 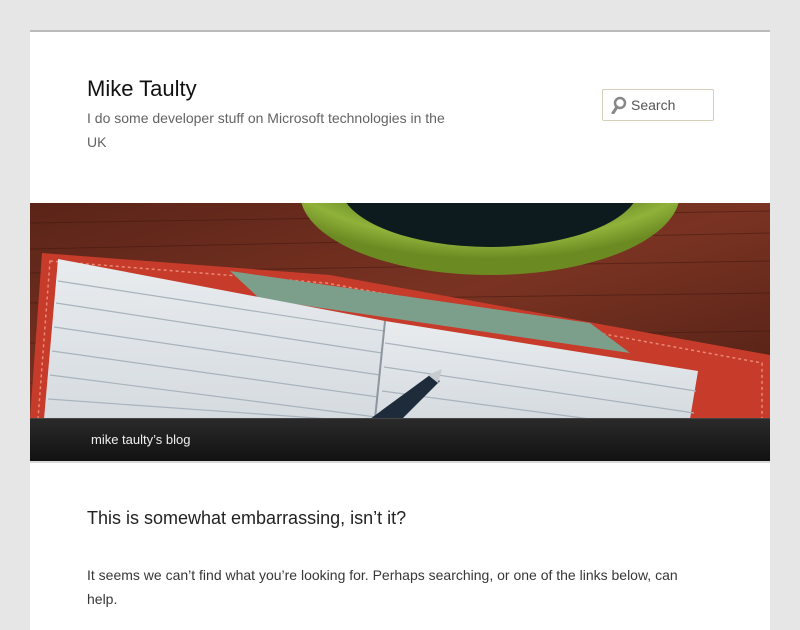 What do you see at coordinates (400, 462) in the screenshot?
I see `nav-divider` at bounding box center [400, 462].